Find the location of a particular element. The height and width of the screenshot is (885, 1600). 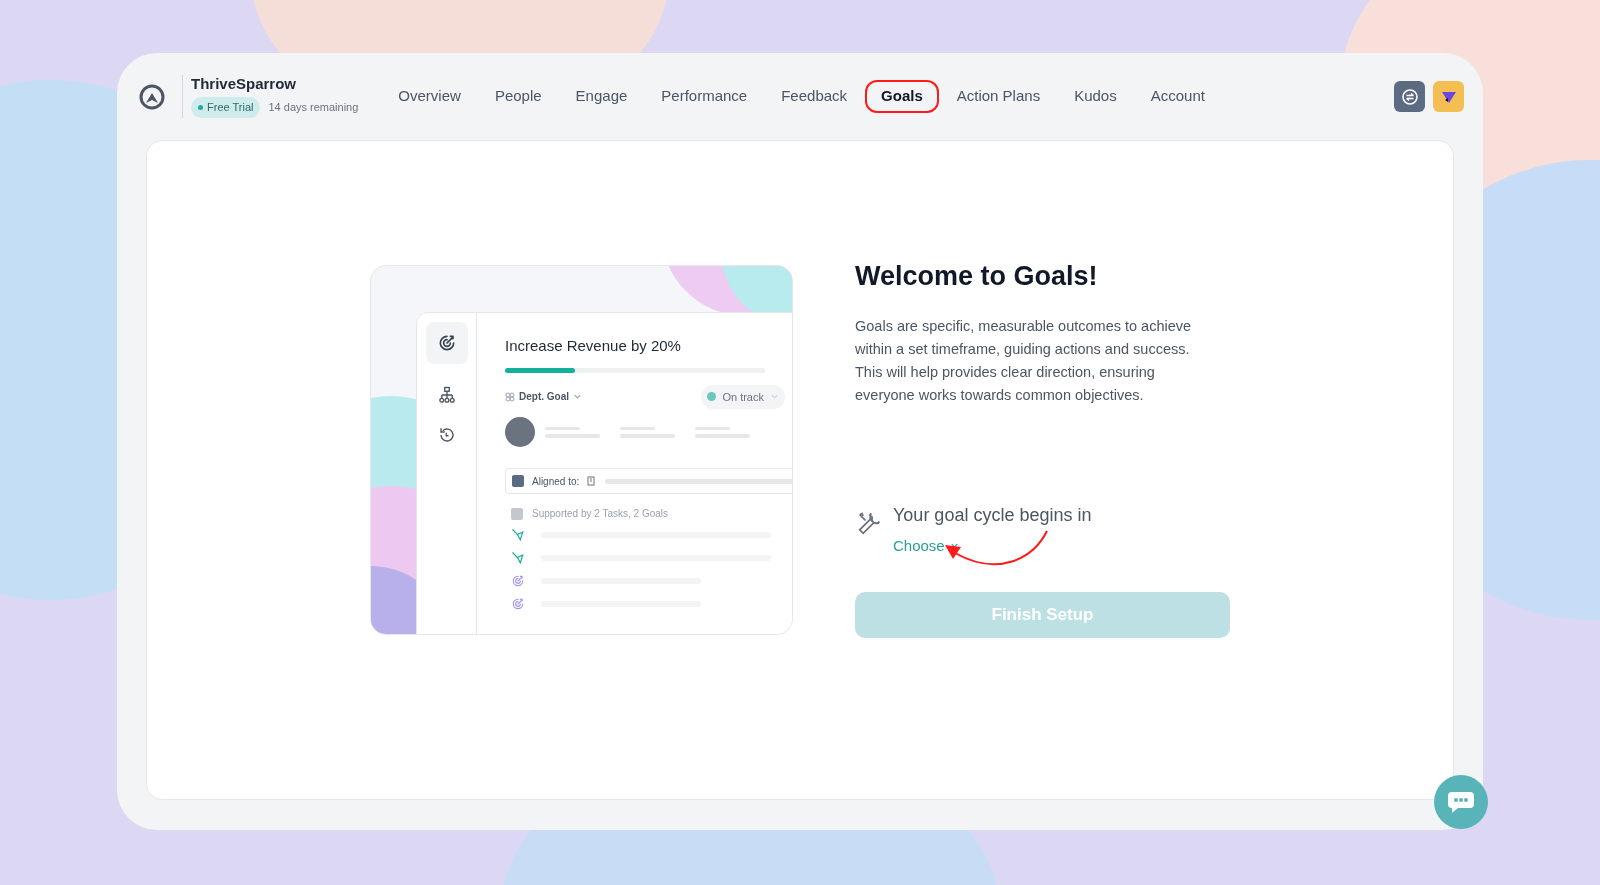

chat-bubble-icon is located at coordinates (1461, 802).